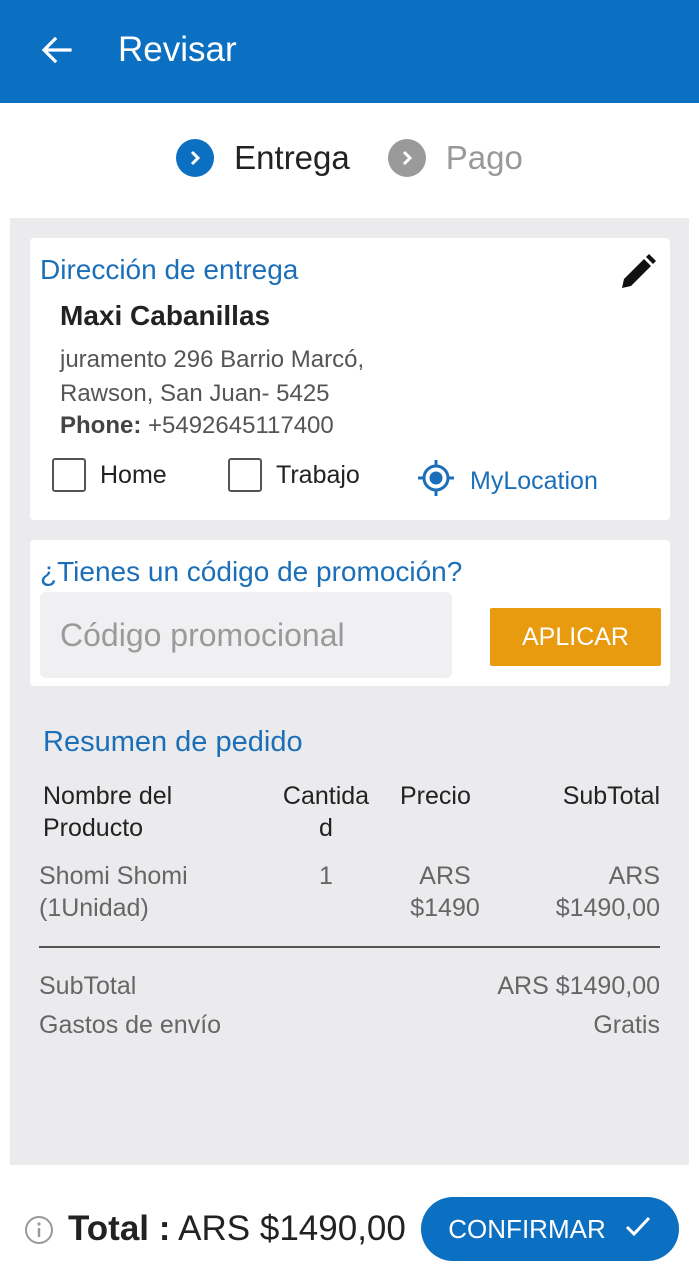 The width and height of the screenshot is (699, 1280). Describe the element at coordinates (130, 1025) in the screenshot. I see `shipping-label: Gastos de envío` at that location.